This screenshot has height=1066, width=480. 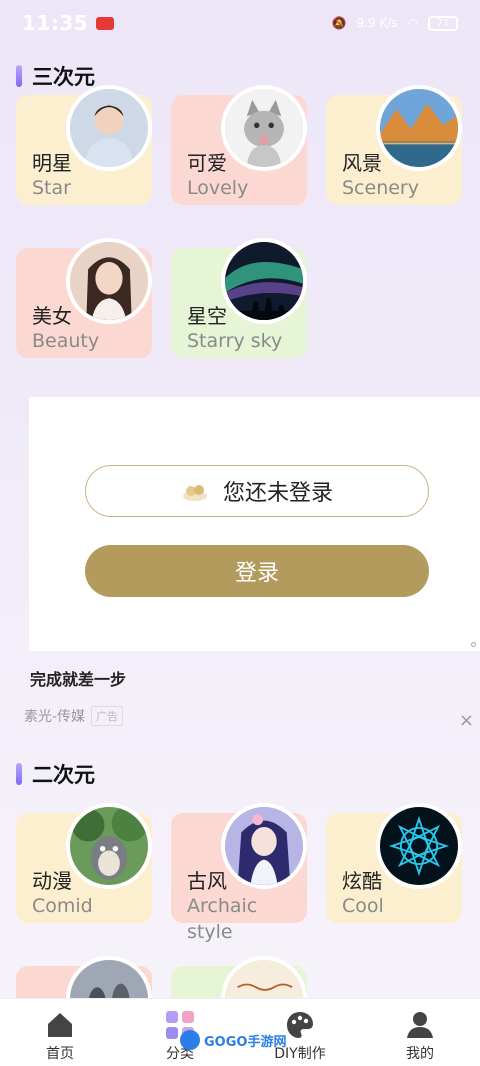 I want to click on card-subtitle: Starry sky, so click(x=235, y=341).